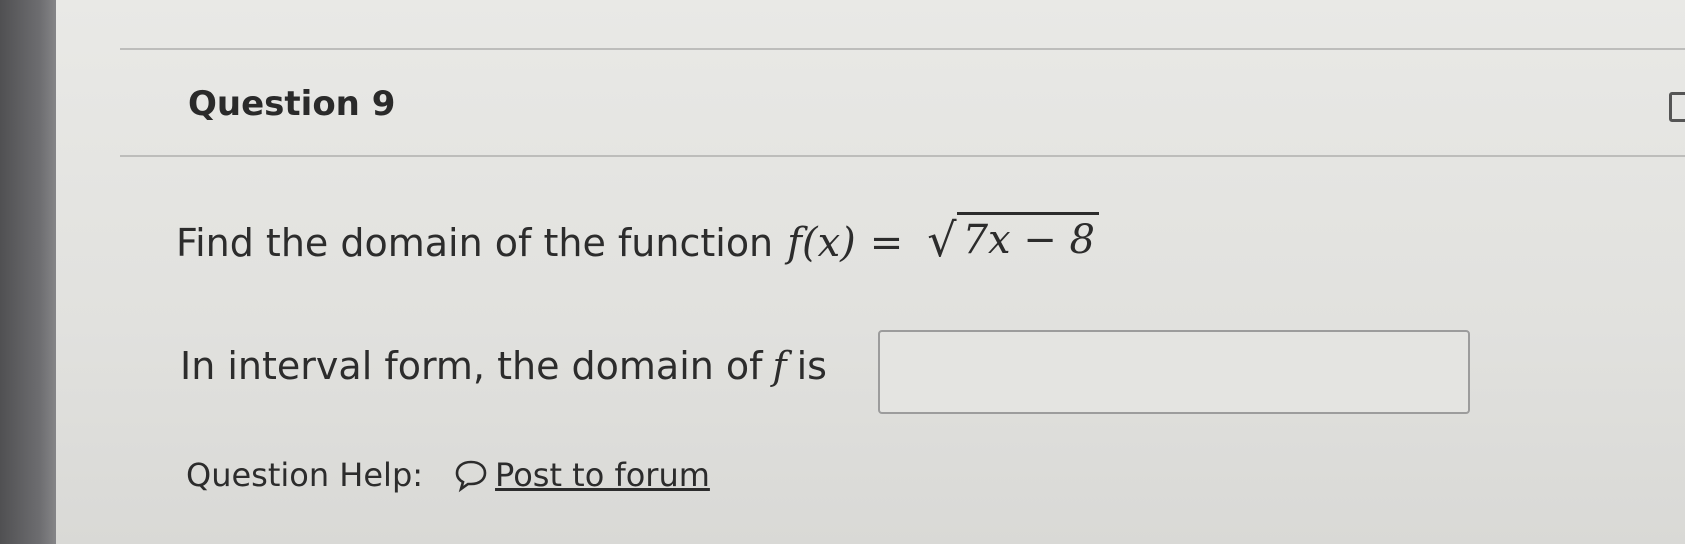  What do you see at coordinates (886, 243) in the screenshot?
I see `equals-sign: =` at bounding box center [886, 243].